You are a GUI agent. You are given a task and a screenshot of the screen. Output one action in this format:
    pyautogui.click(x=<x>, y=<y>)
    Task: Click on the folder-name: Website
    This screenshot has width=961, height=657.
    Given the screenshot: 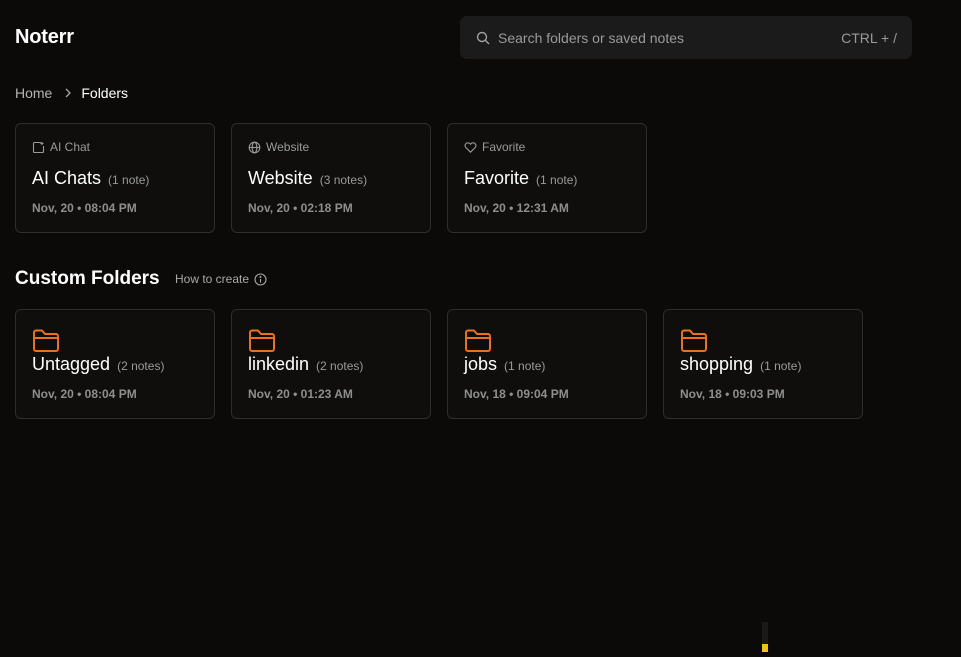 What is the action you would take?
    pyautogui.click(x=280, y=178)
    